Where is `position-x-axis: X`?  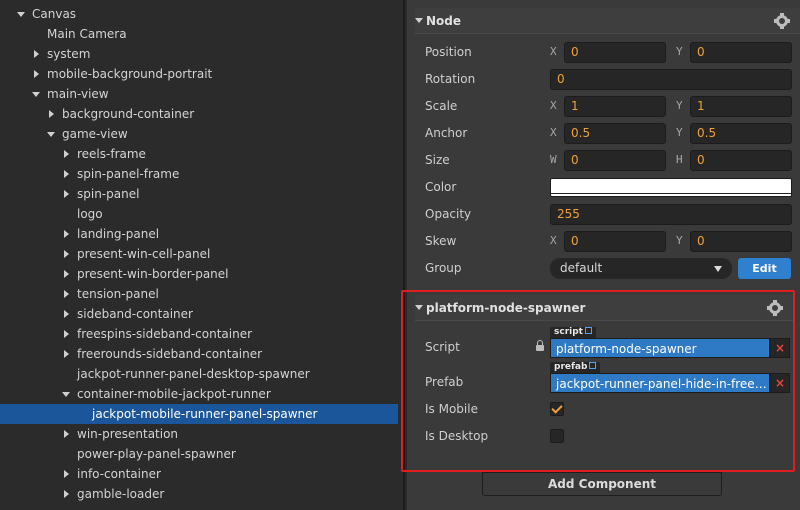 position-x-axis: X is located at coordinates (553, 51).